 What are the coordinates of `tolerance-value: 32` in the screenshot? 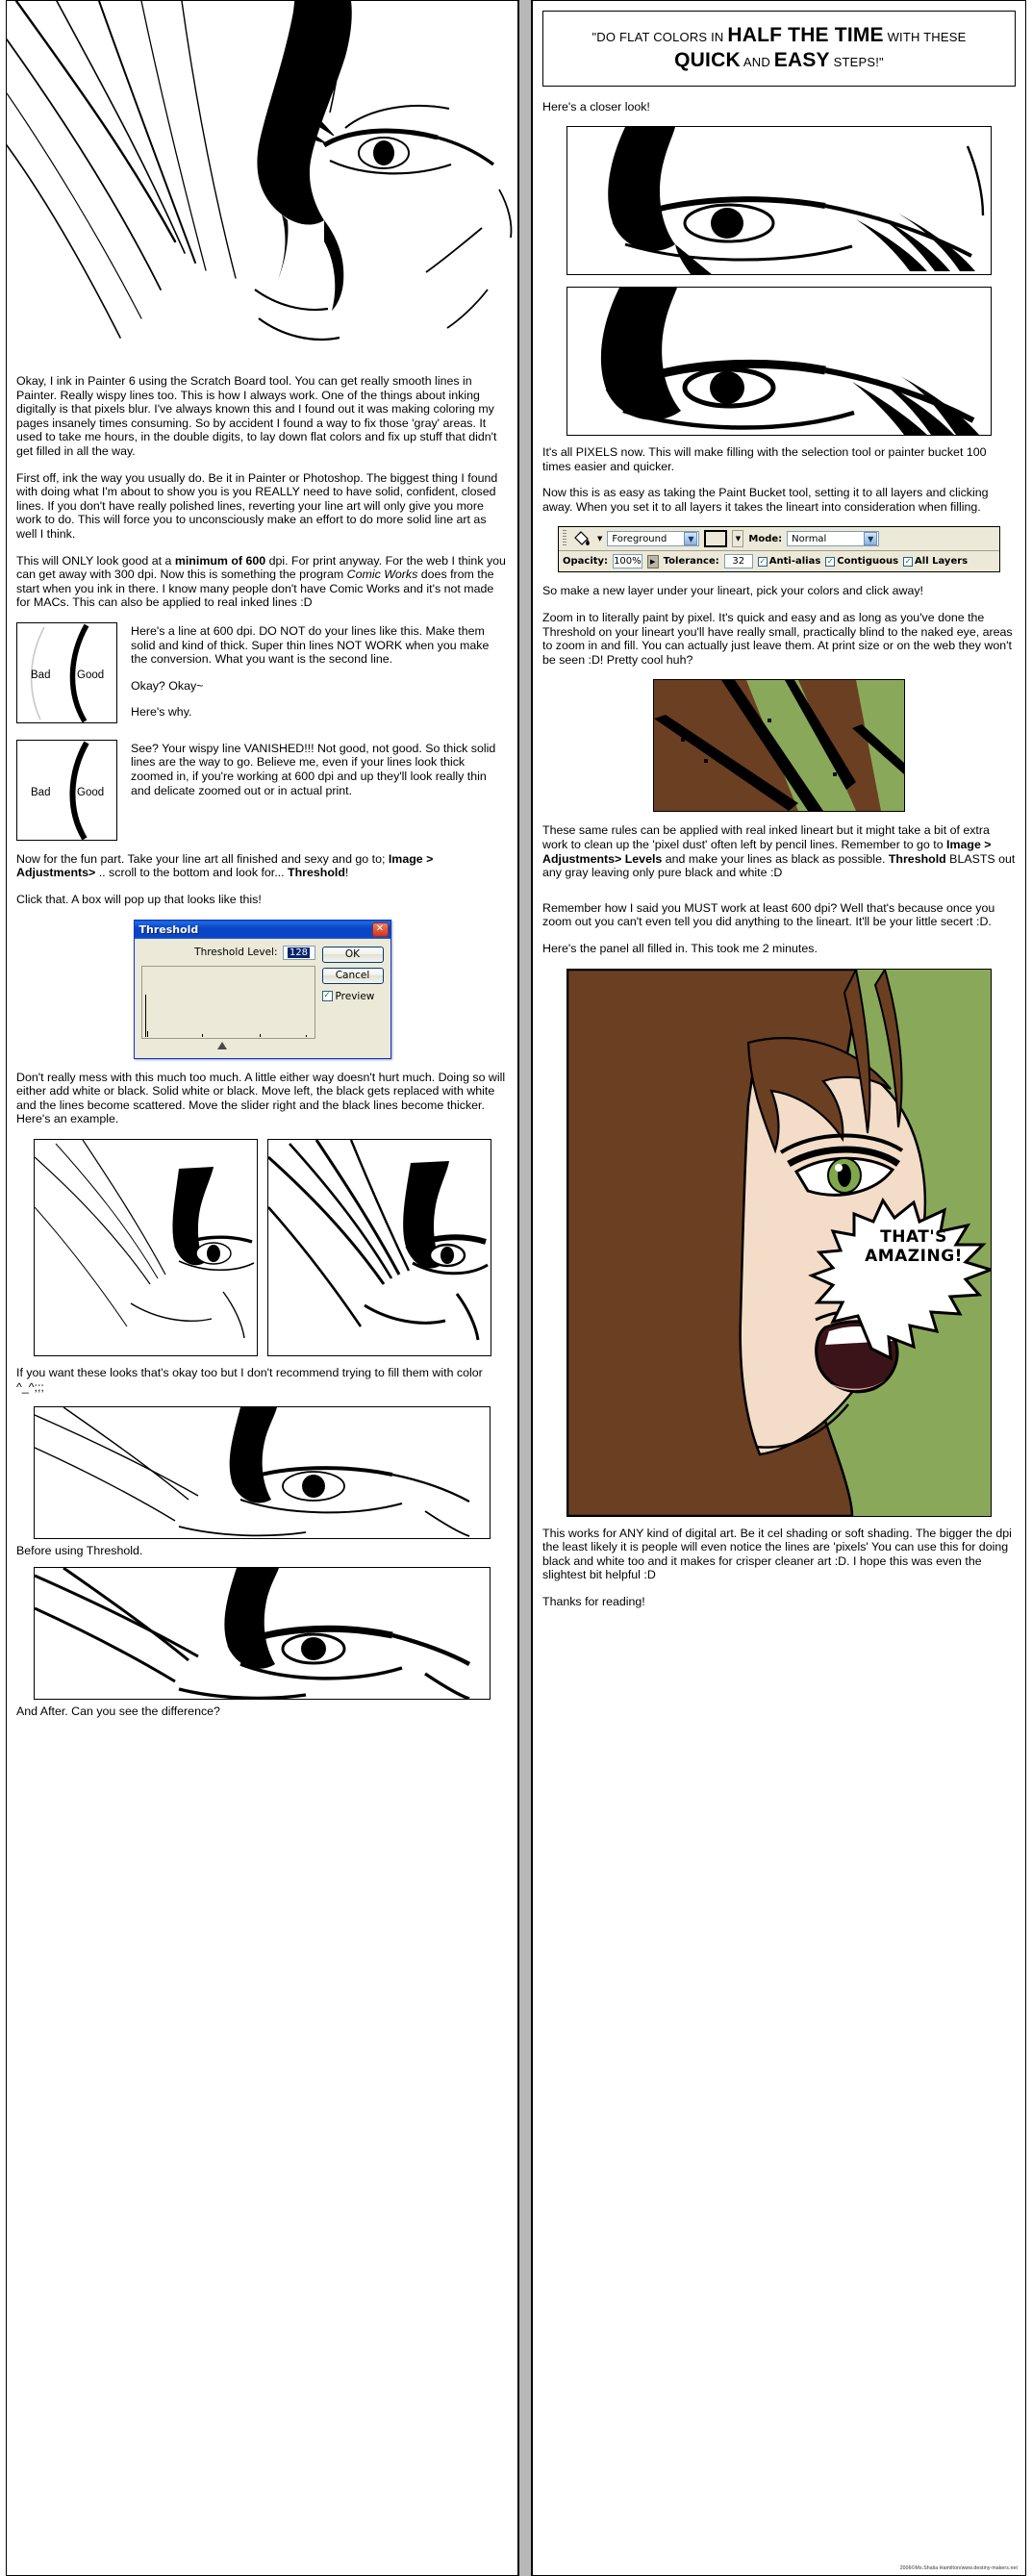 It's located at (738, 561).